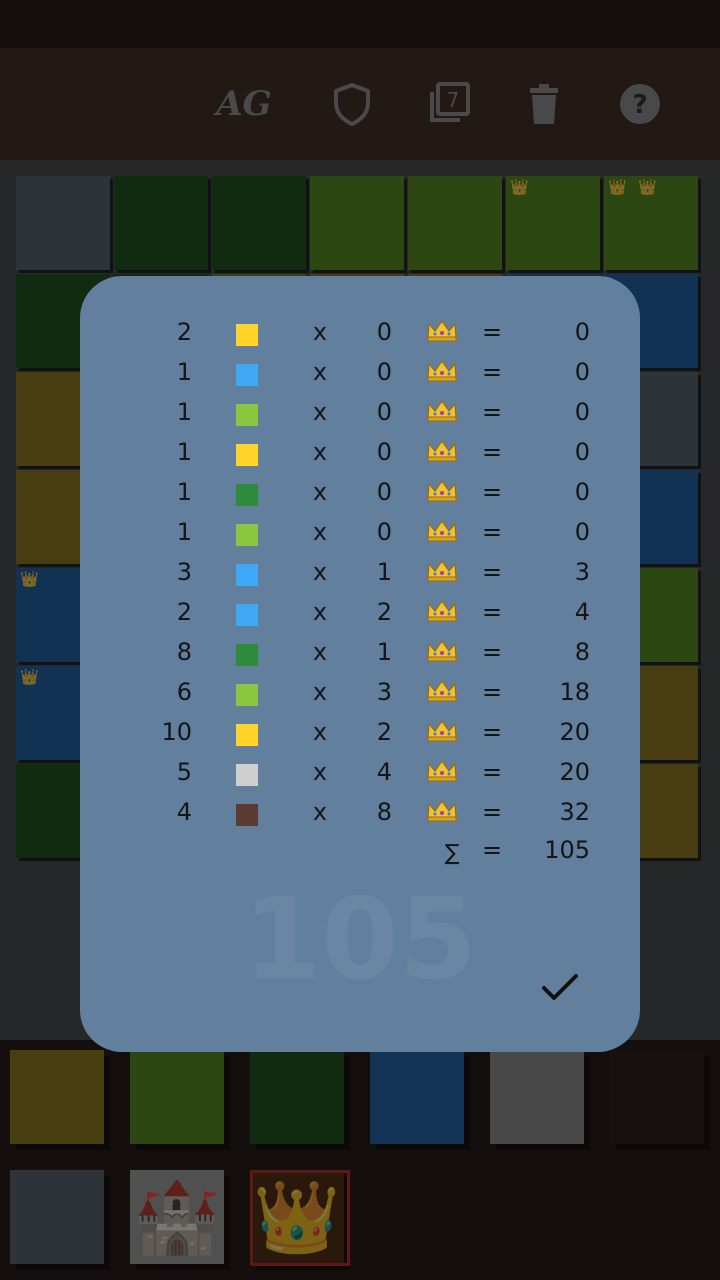  Describe the element at coordinates (492, 850) in the screenshot. I see `total-equals: =` at that location.